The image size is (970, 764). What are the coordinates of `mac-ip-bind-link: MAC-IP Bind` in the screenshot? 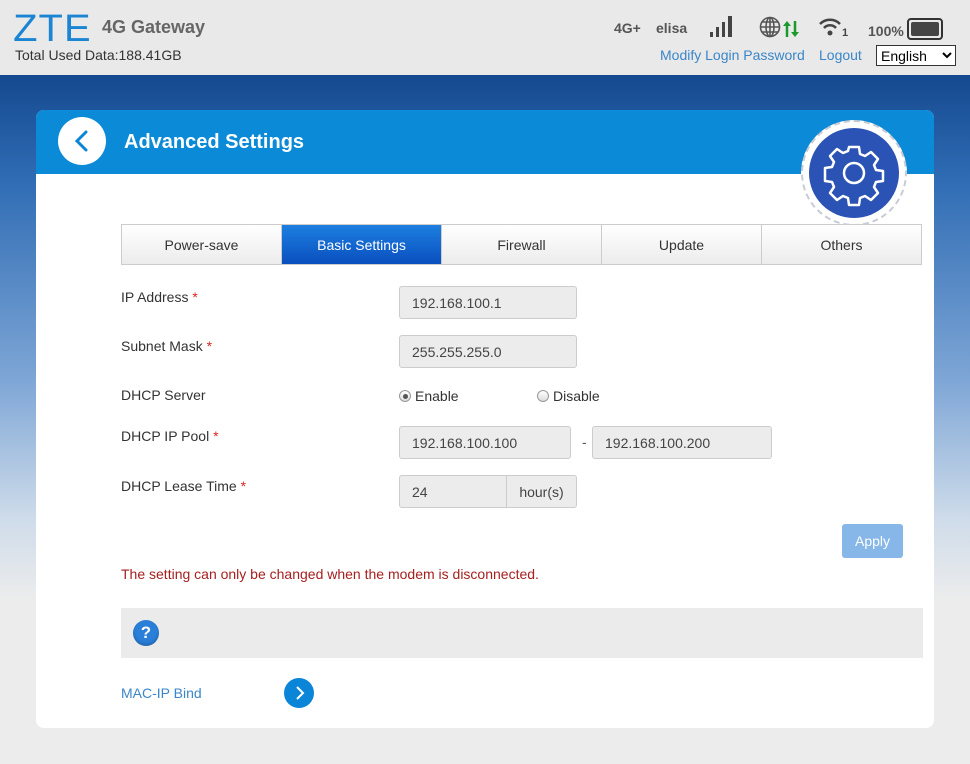 It's located at (161, 693).